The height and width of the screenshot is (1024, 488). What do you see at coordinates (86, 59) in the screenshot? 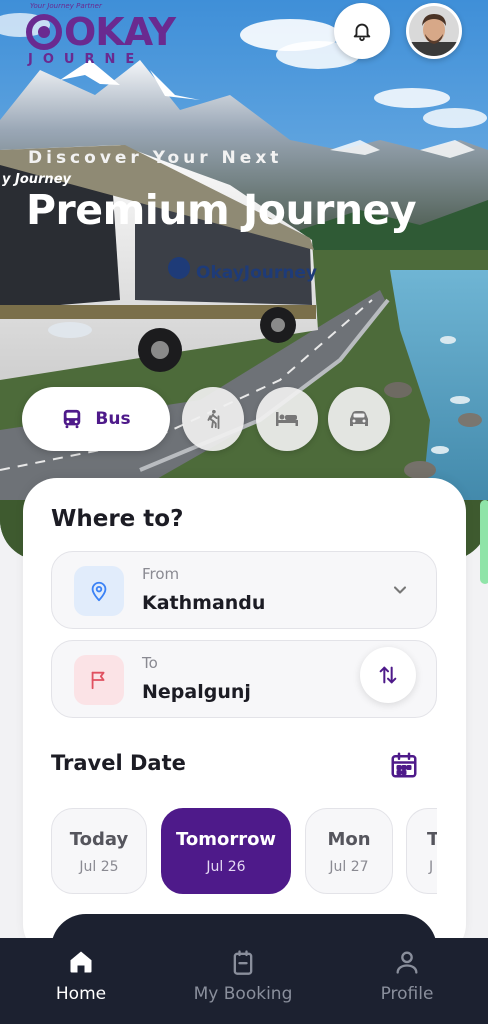
I see `logo-subtext: JOURNE` at bounding box center [86, 59].